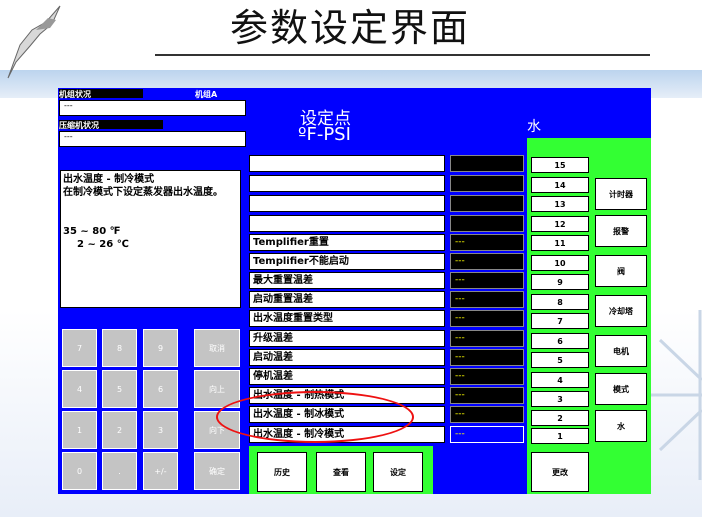 The image size is (702, 517). Describe the element at coordinates (119, 348) in the screenshot. I see `key-8: 8` at that location.